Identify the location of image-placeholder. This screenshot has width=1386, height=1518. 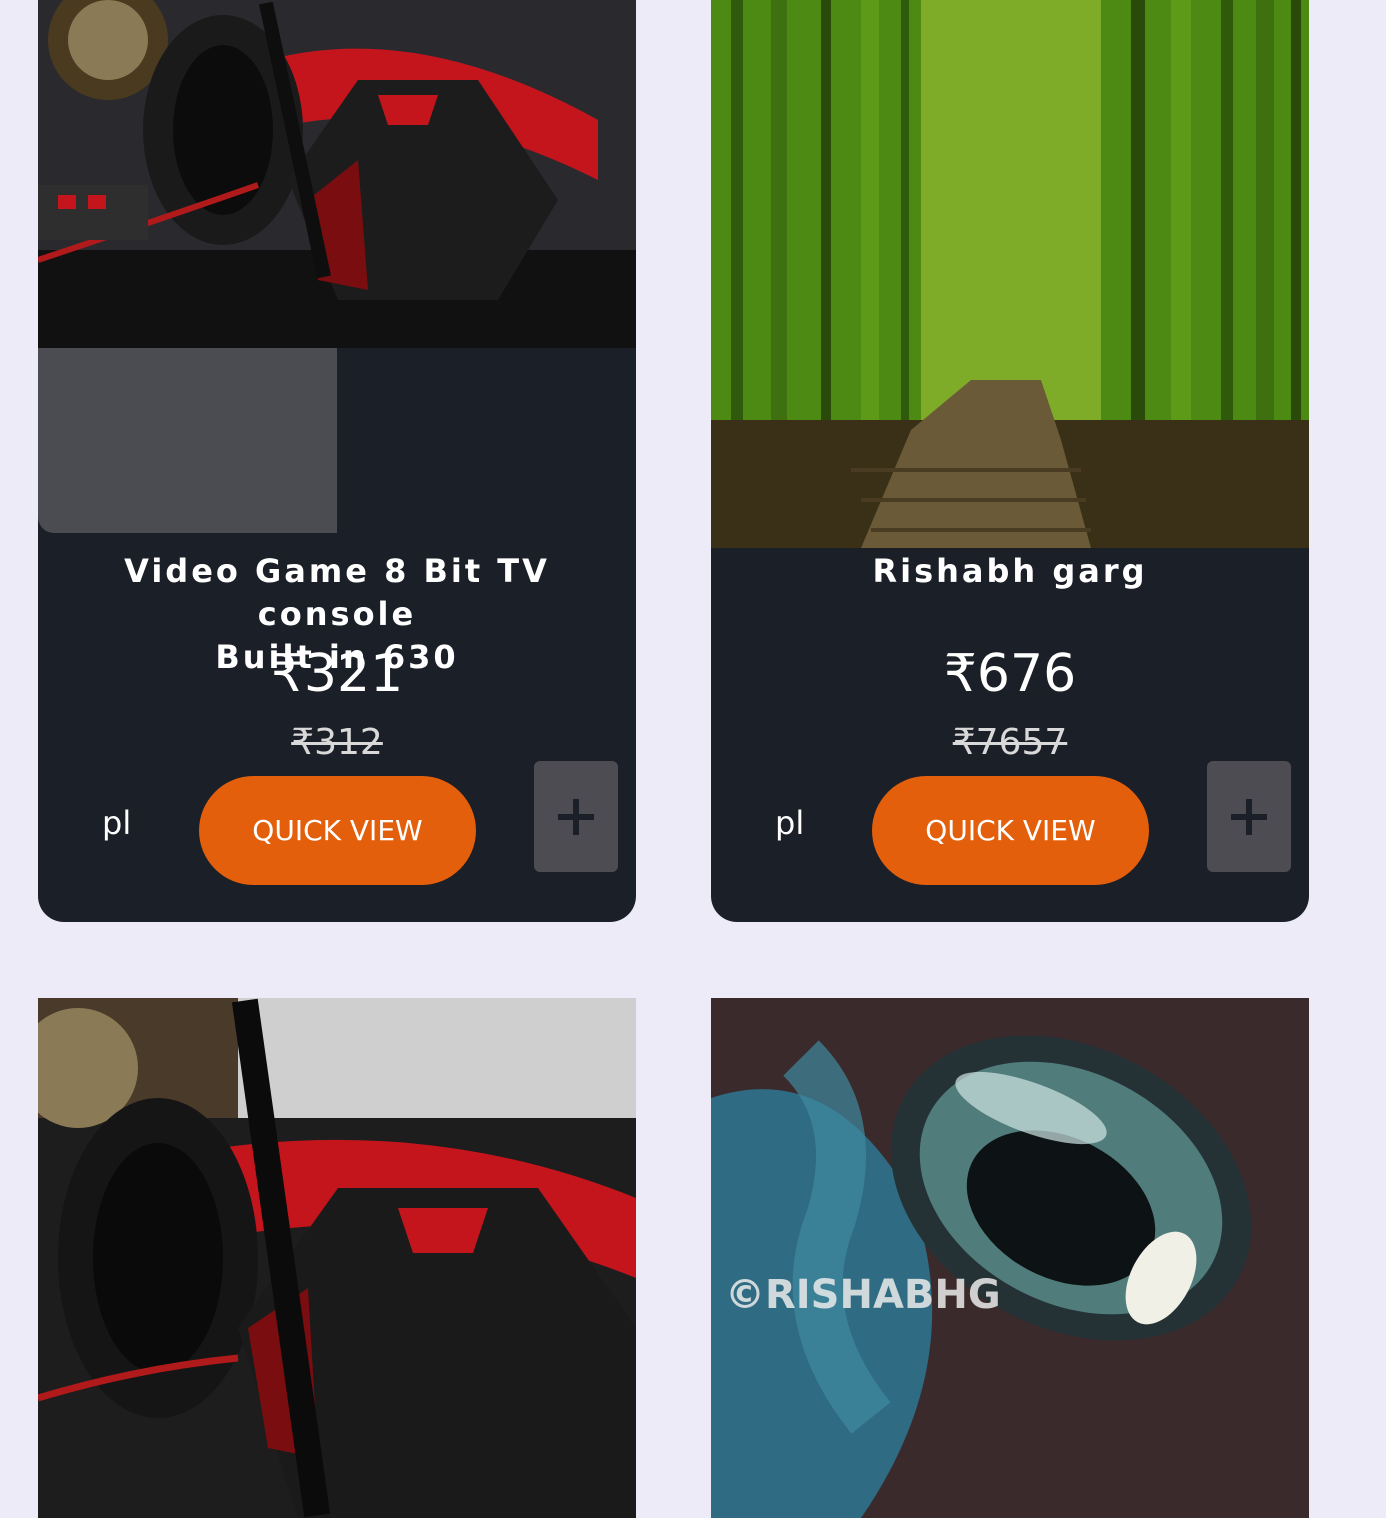
(187, 440).